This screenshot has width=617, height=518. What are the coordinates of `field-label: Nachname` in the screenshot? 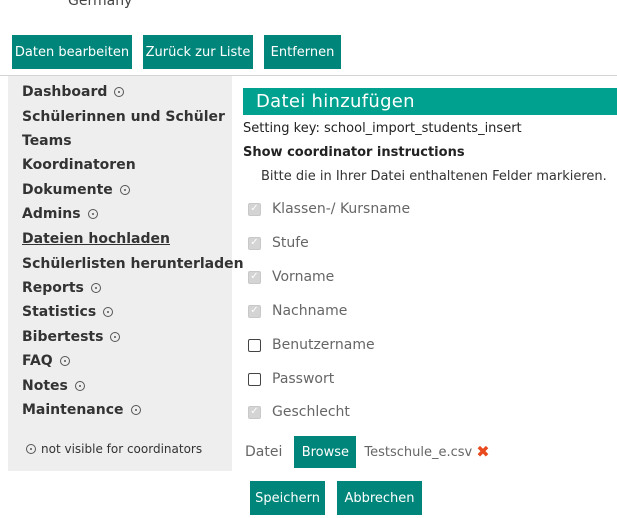 It's located at (310, 311).